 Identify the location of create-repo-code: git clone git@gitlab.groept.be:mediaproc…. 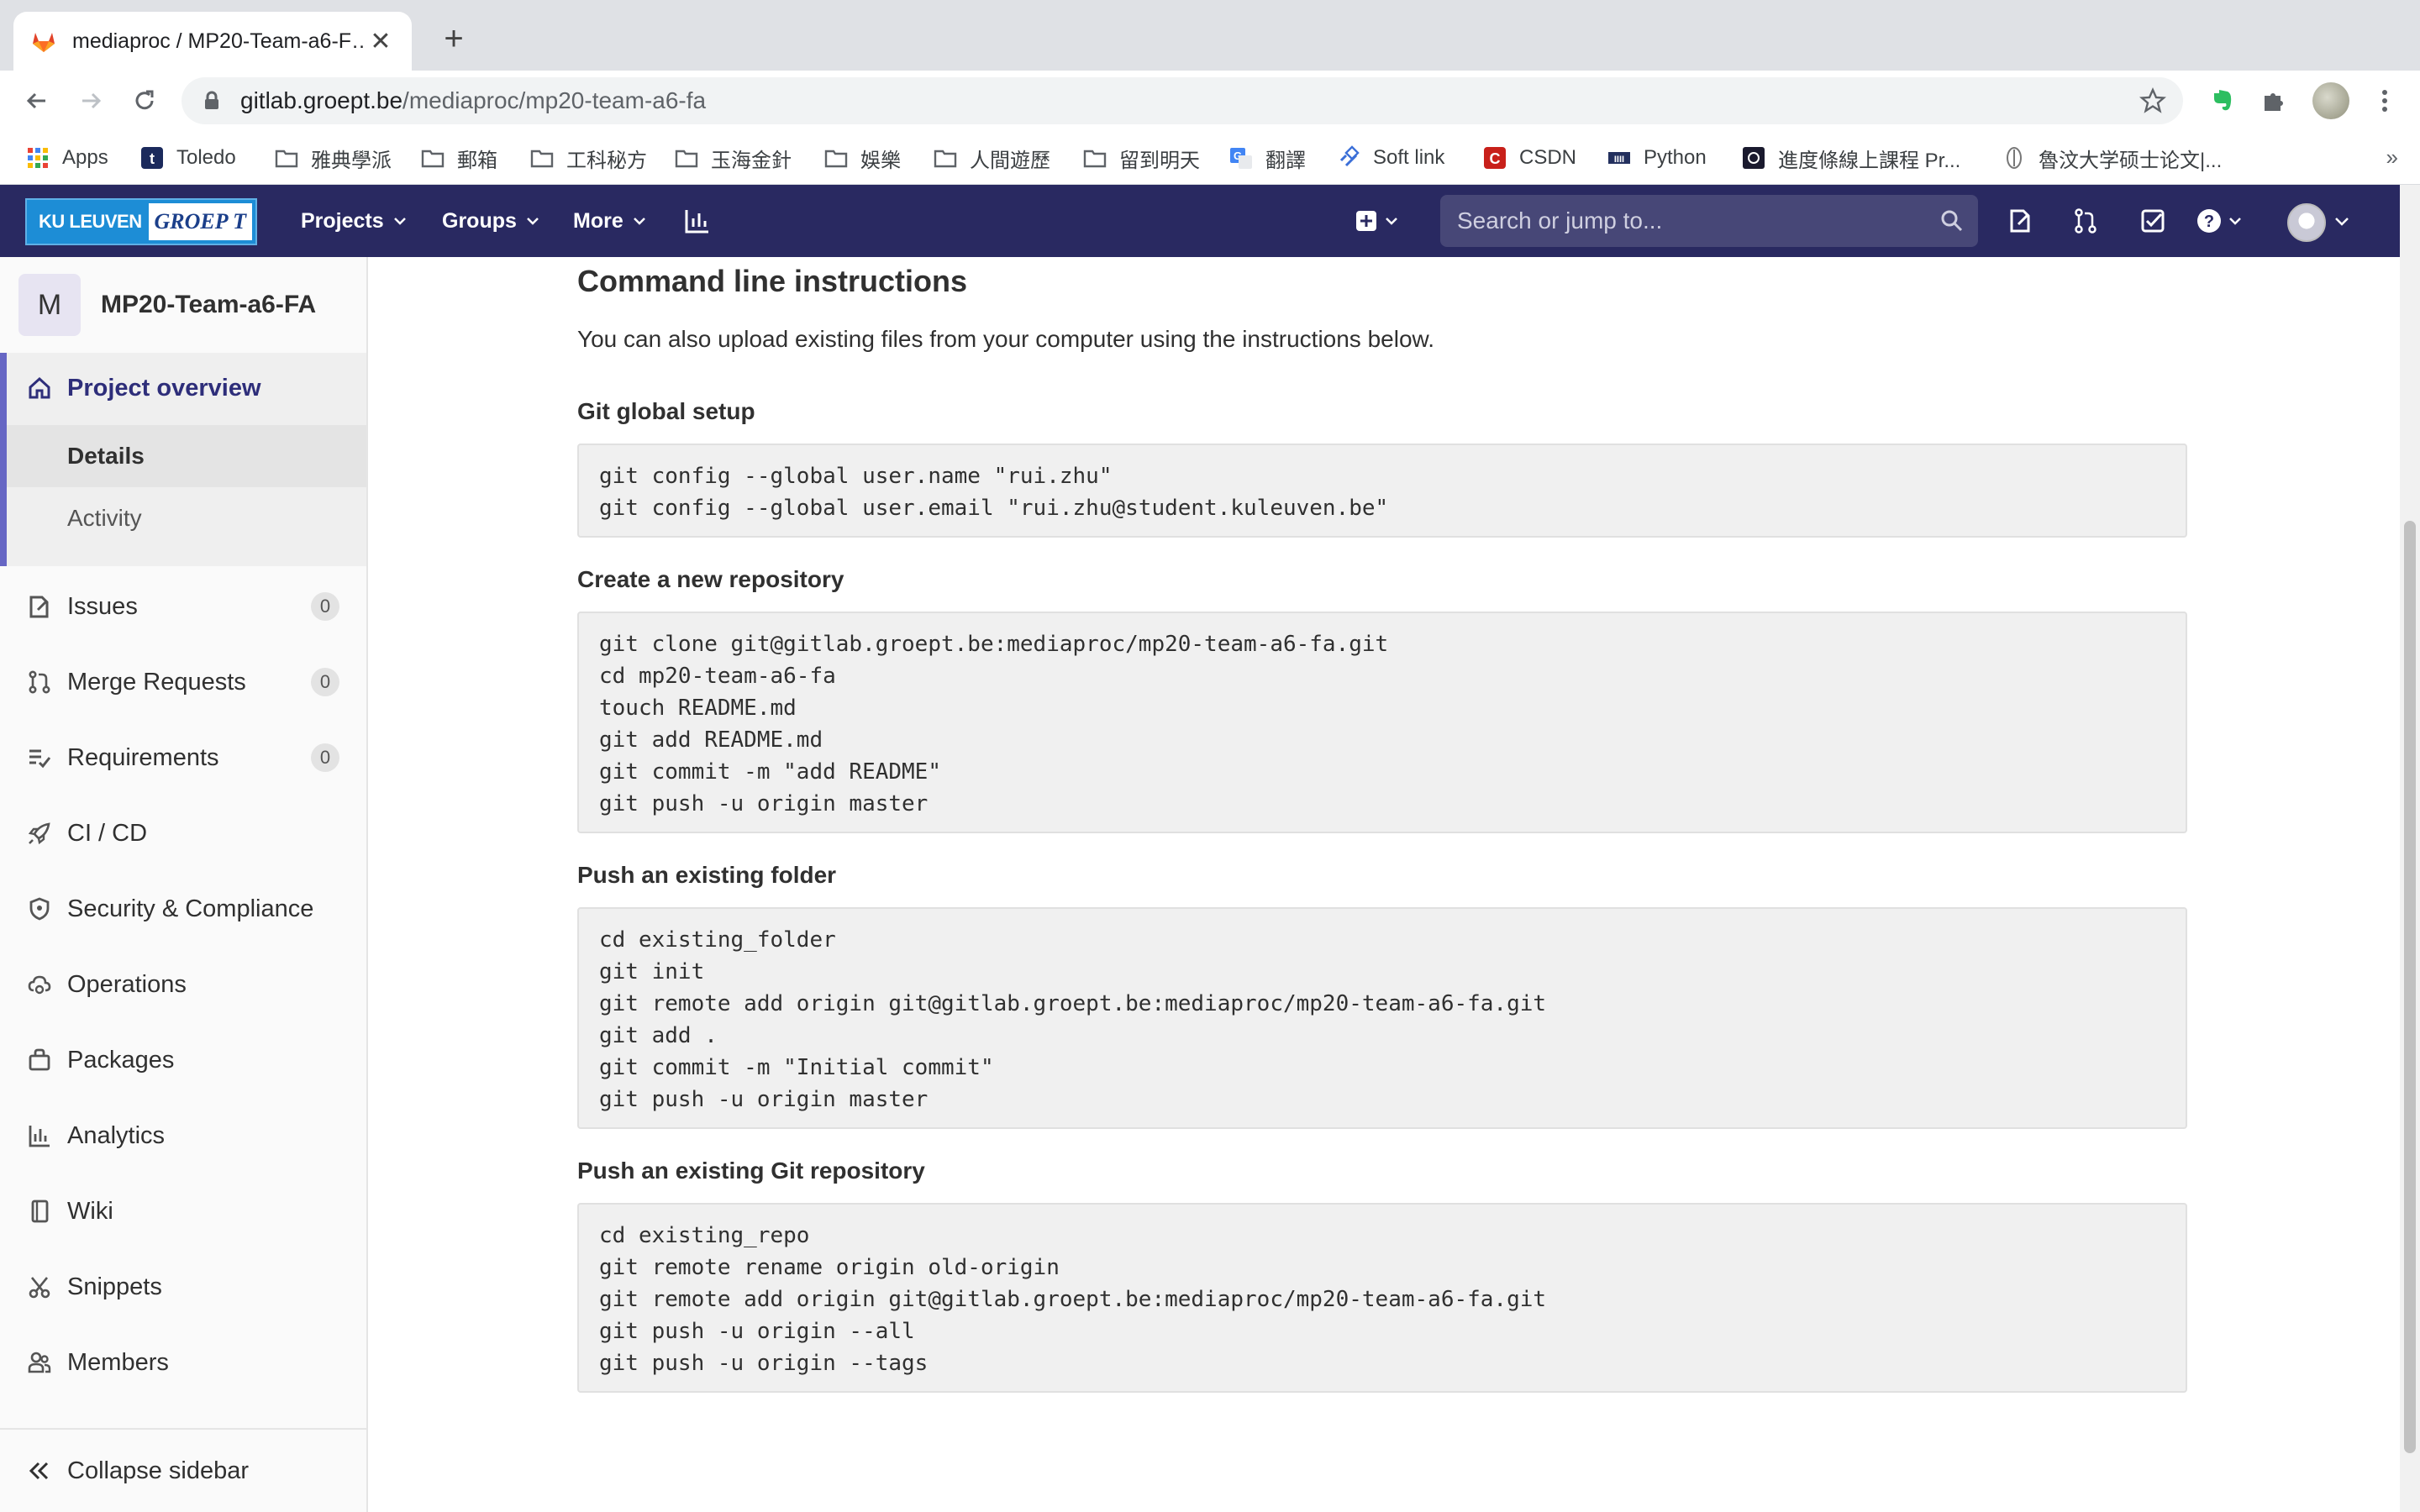
(1382, 722).